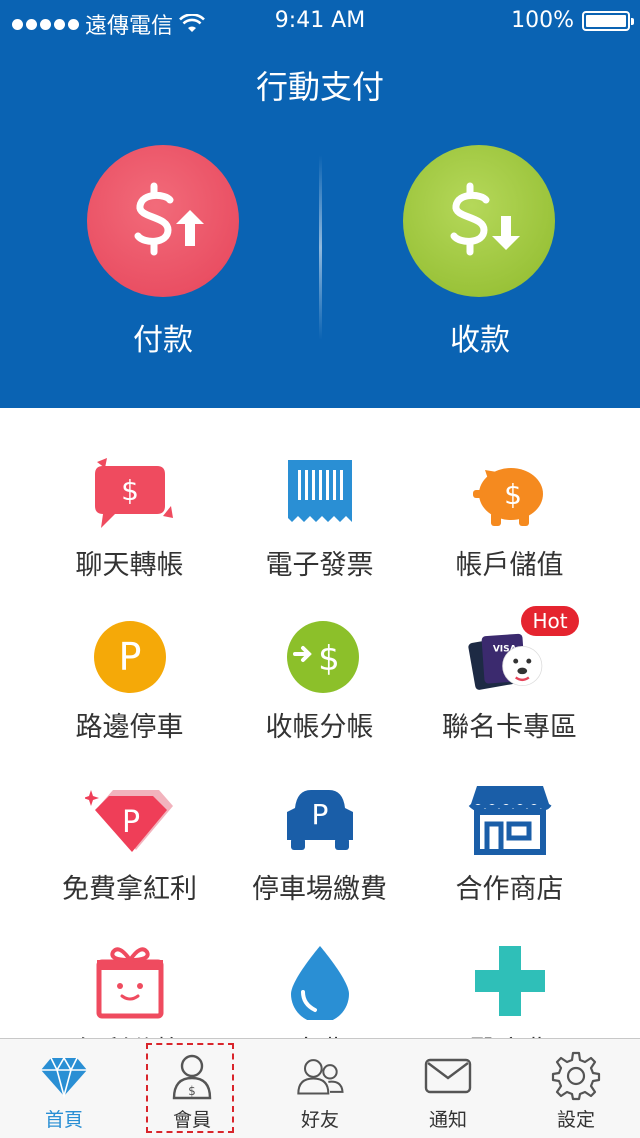 The height and width of the screenshot is (1138, 640). I want to click on friends-icon, so click(320, 1076).